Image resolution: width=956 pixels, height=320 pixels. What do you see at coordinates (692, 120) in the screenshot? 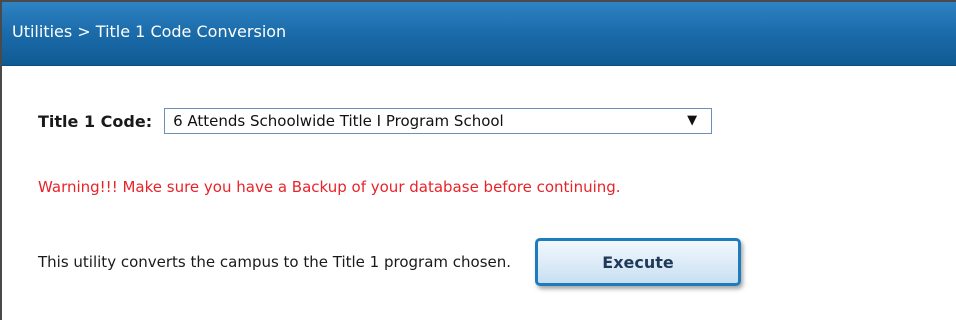
I see `chevron-down-icon: ▼` at bounding box center [692, 120].